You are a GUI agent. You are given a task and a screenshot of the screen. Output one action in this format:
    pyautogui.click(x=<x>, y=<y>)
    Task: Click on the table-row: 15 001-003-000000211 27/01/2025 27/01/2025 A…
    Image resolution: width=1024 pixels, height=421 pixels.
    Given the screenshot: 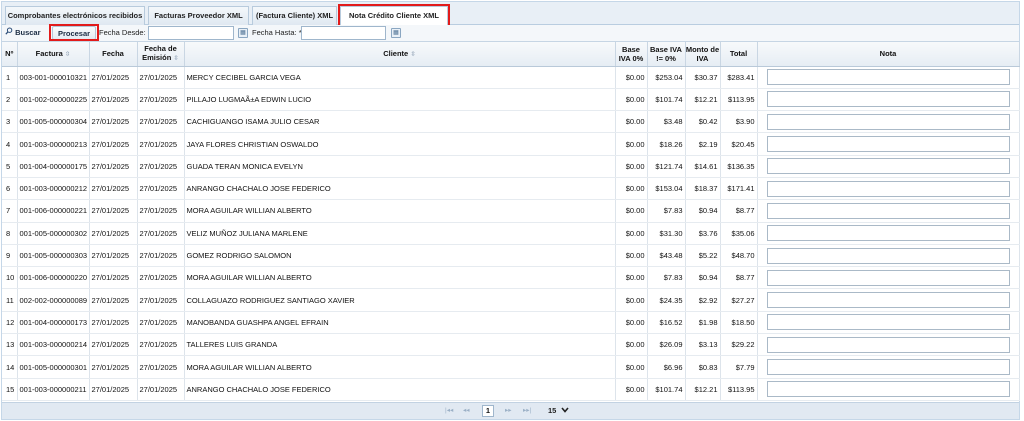 What is the action you would take?
    pyautogui.click(x=511, y=389)
    